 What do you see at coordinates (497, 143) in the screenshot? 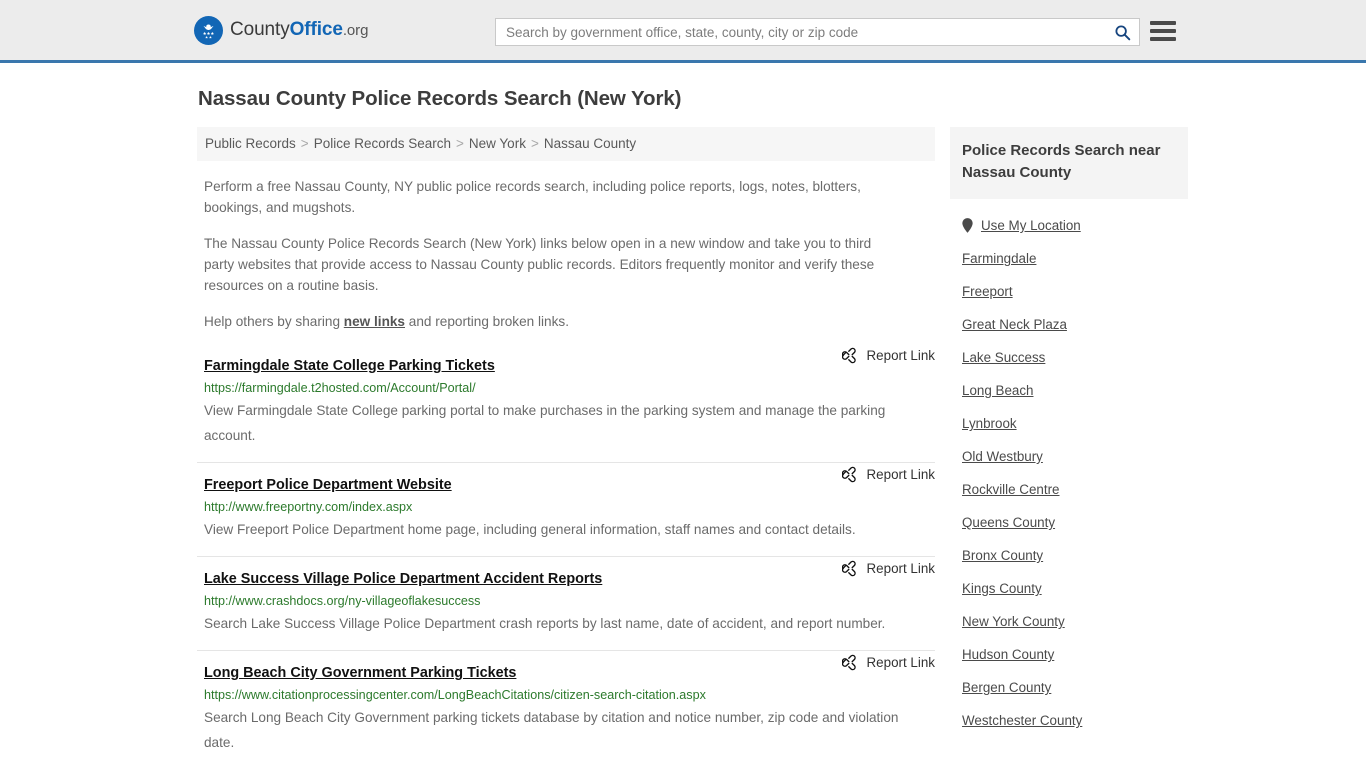
I see `breadcrumb-item-new-york: New York` at bounding box center [497, 143].